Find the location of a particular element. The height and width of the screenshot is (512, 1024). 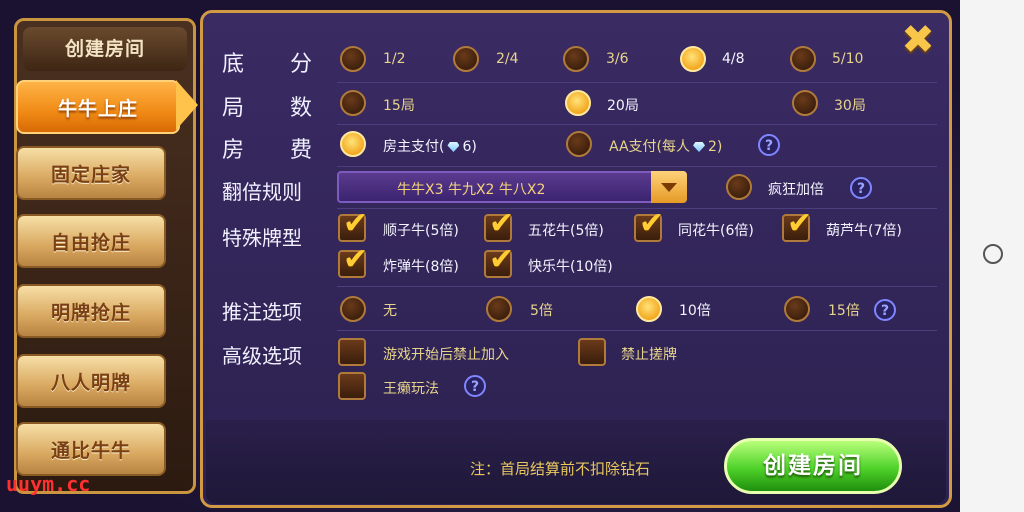

push-option-label: 5倍 is located at coordinates (541, 311).